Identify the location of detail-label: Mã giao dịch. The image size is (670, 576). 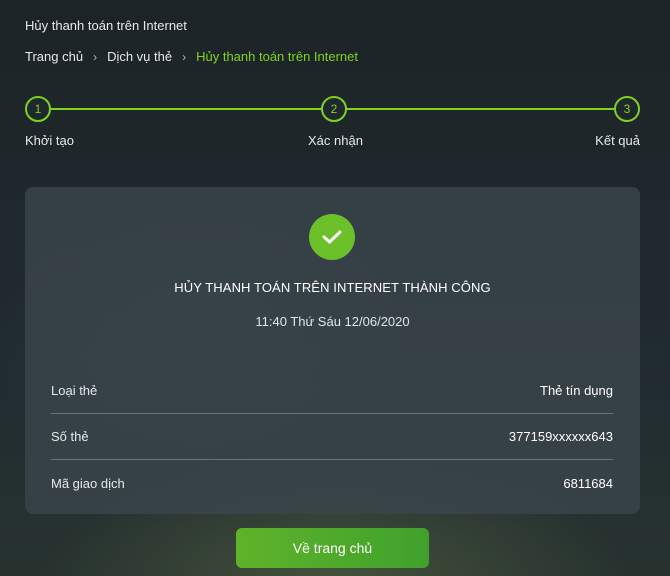
(88, 483).